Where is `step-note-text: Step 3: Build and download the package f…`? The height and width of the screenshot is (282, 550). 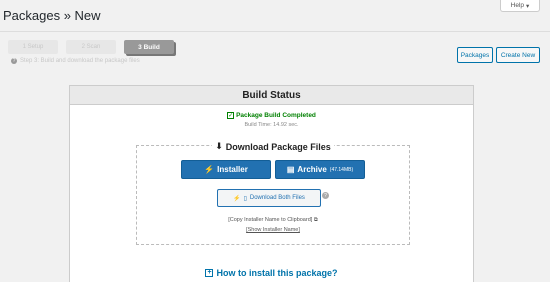 step-note-text: Step 3: Build and download the package f… is located at coordinates (80, 61).